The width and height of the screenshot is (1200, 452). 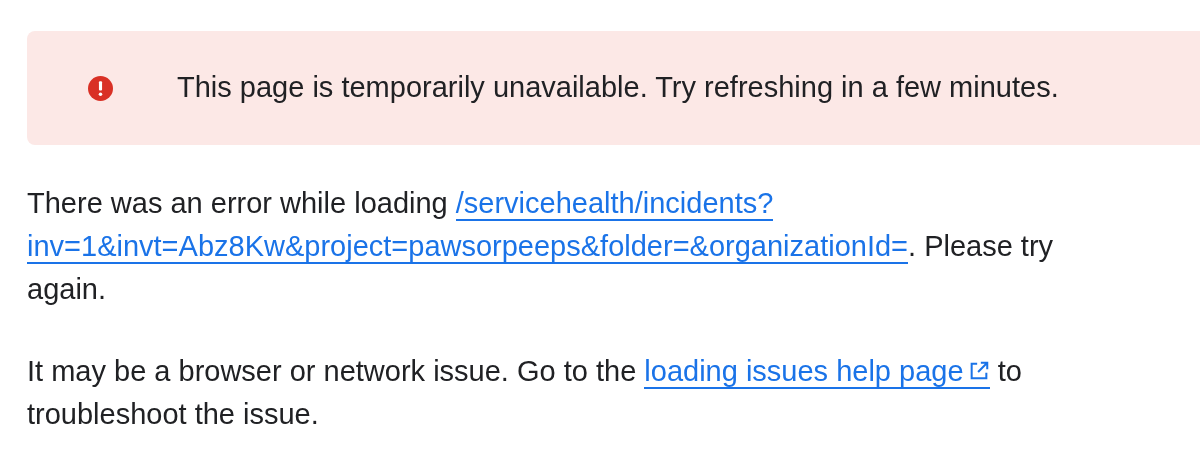 I want to click on url-link: /servicehealth/incidents?, so click(x=614, y=204).